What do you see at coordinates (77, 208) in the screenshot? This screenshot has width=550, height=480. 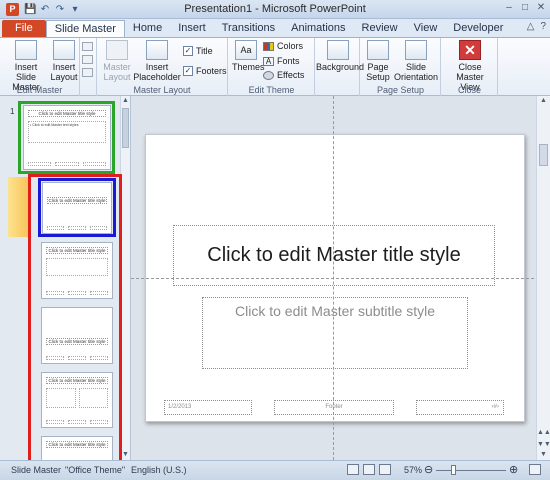 I see `layout-thumbnail-title: Click to edit Master title style` at bounding box center [77, 208].